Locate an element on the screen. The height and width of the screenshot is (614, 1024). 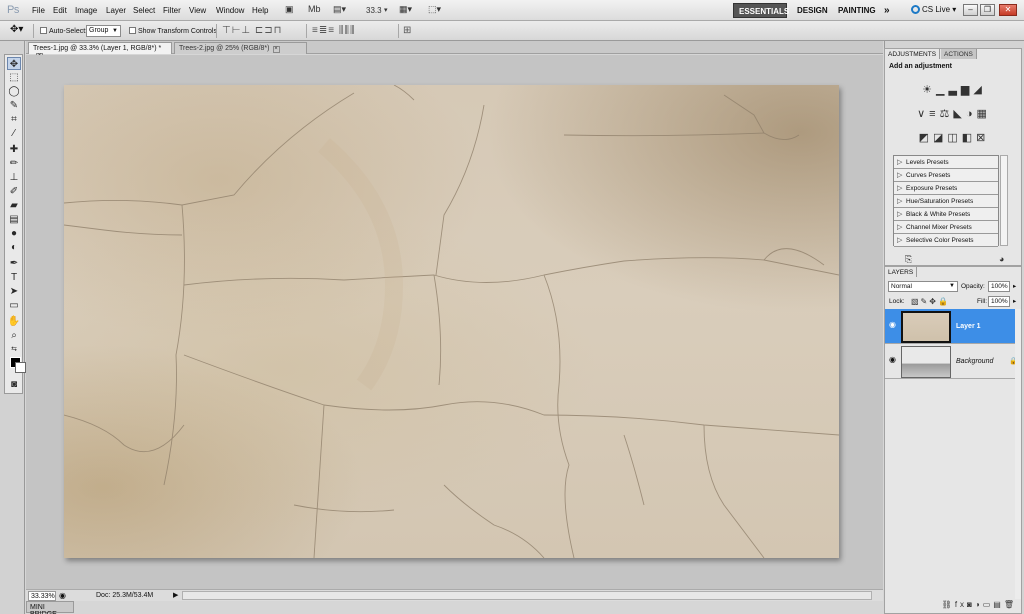
arrange-documents-icon: ▦▾ is located at coordinates (405, 10).